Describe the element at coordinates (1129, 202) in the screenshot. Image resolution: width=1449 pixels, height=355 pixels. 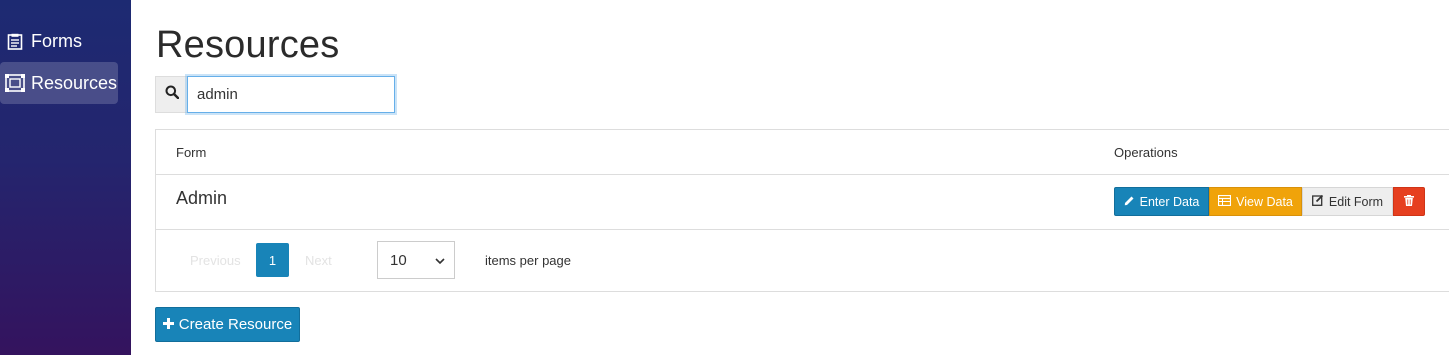
I see `pencil-icon` at that location.